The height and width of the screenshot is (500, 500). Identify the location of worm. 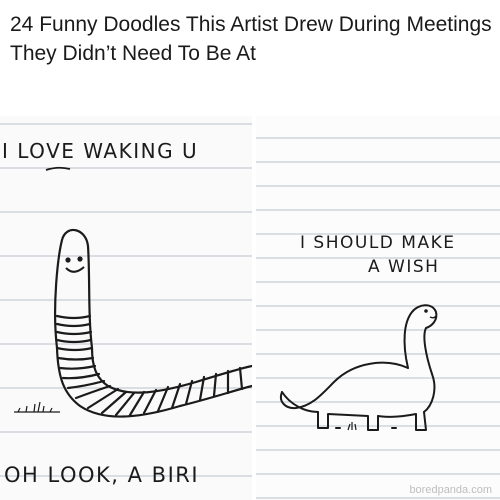
(153, 323).